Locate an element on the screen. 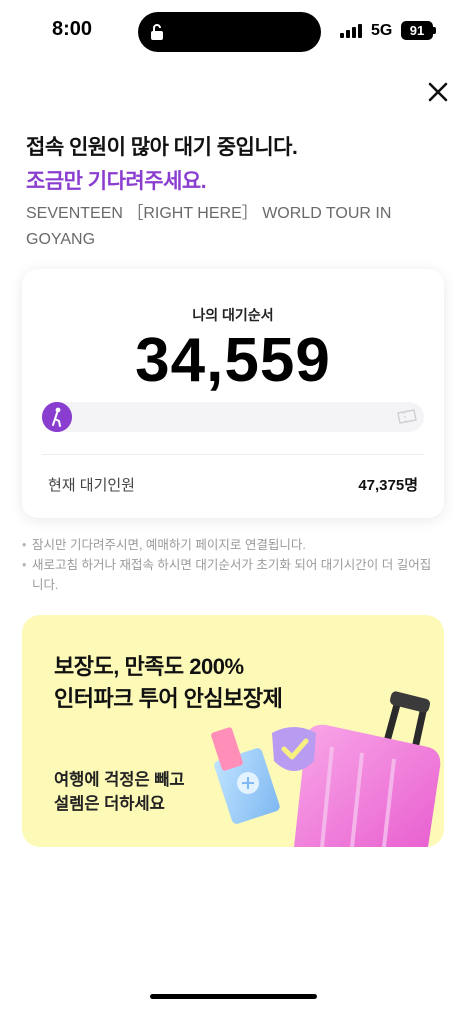 The image size is (466, 1010). queue-progress-bar is located at coordinates (233, 417).